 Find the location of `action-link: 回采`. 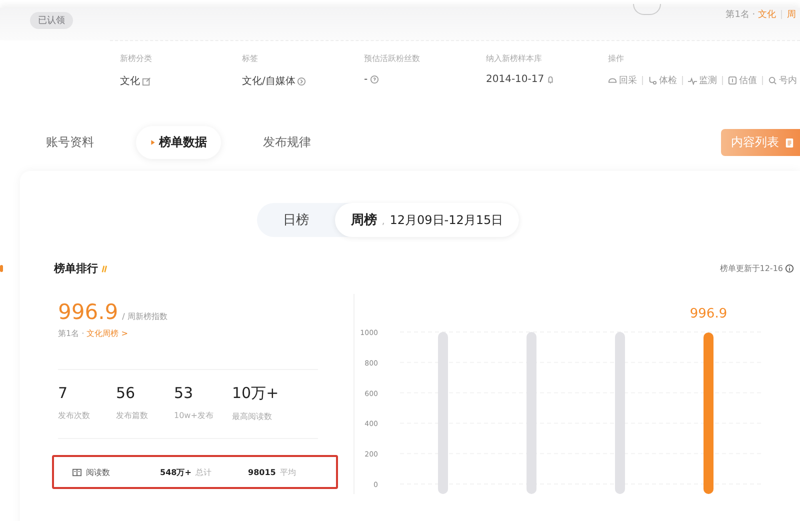

action-link: 回采 is located at coordinates (622, 80).